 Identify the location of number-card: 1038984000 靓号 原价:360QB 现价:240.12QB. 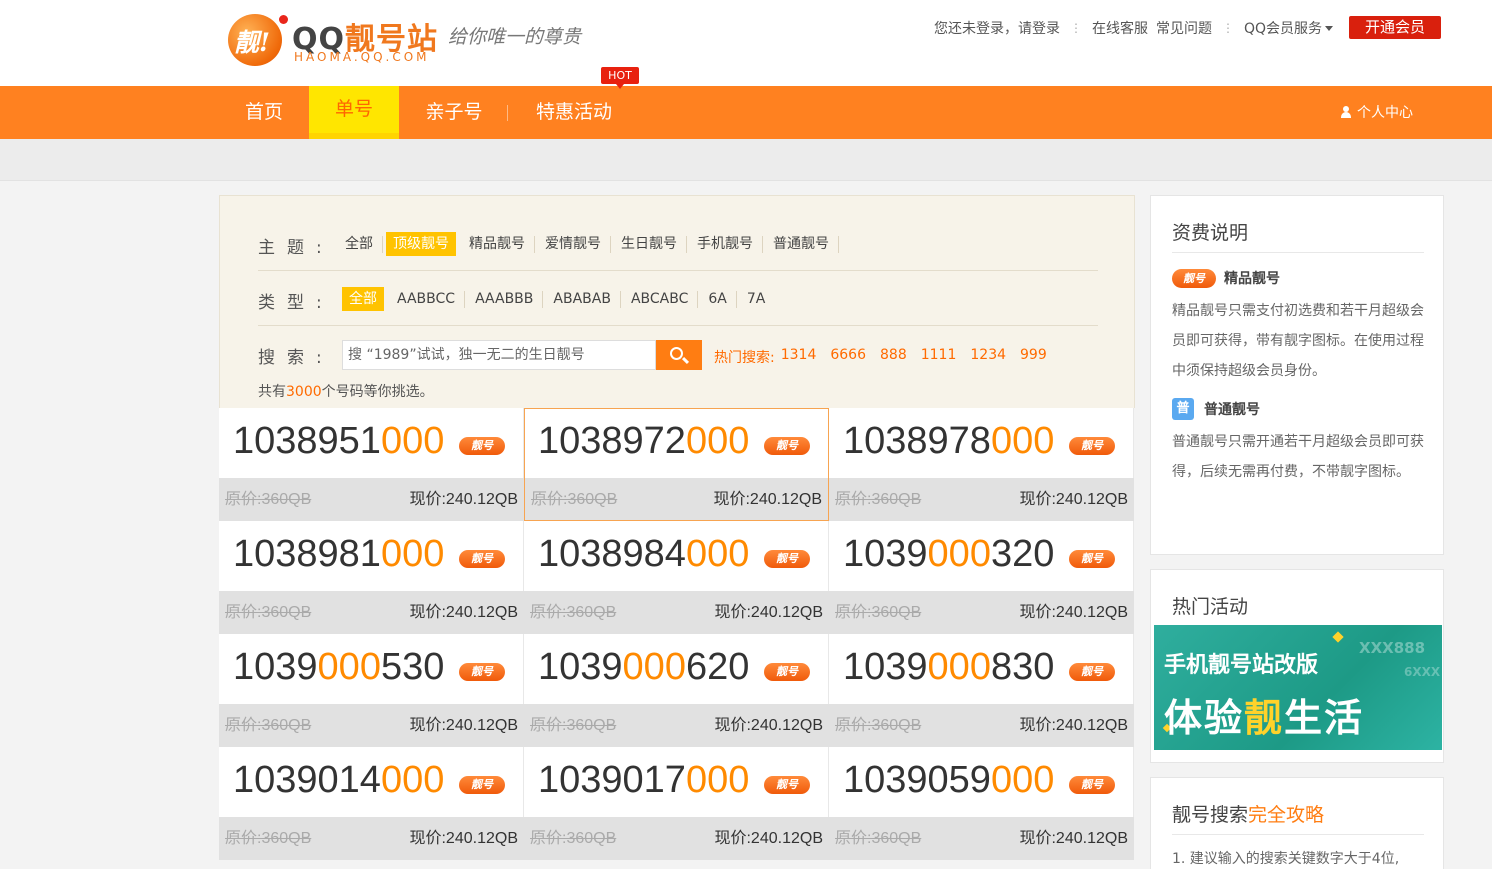
(676, 577).